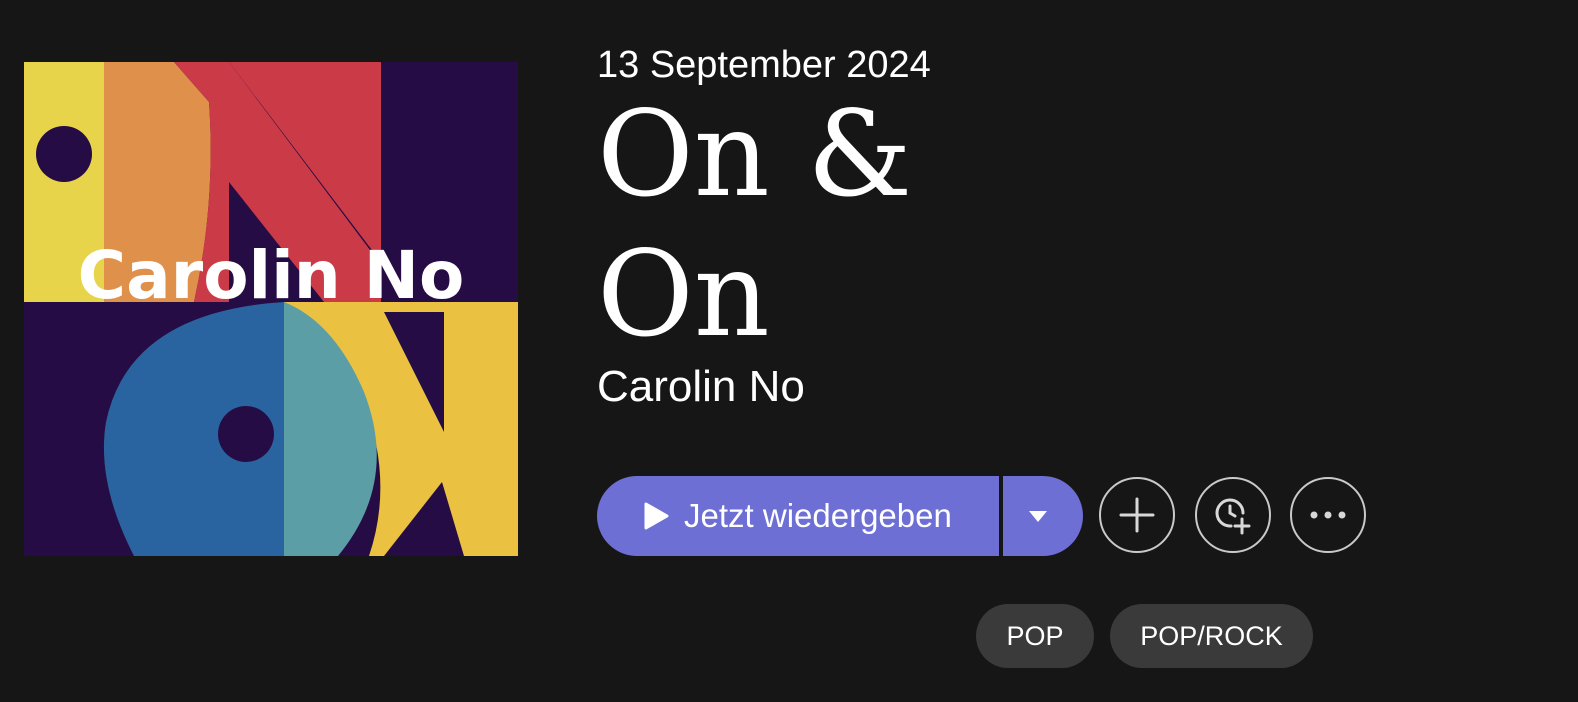 The width and height of the screenshot is (1578, 702). Describe the element at coordinates (1035, 636) in the screenshot. I see `genre-tag-pop: POP` at that location.